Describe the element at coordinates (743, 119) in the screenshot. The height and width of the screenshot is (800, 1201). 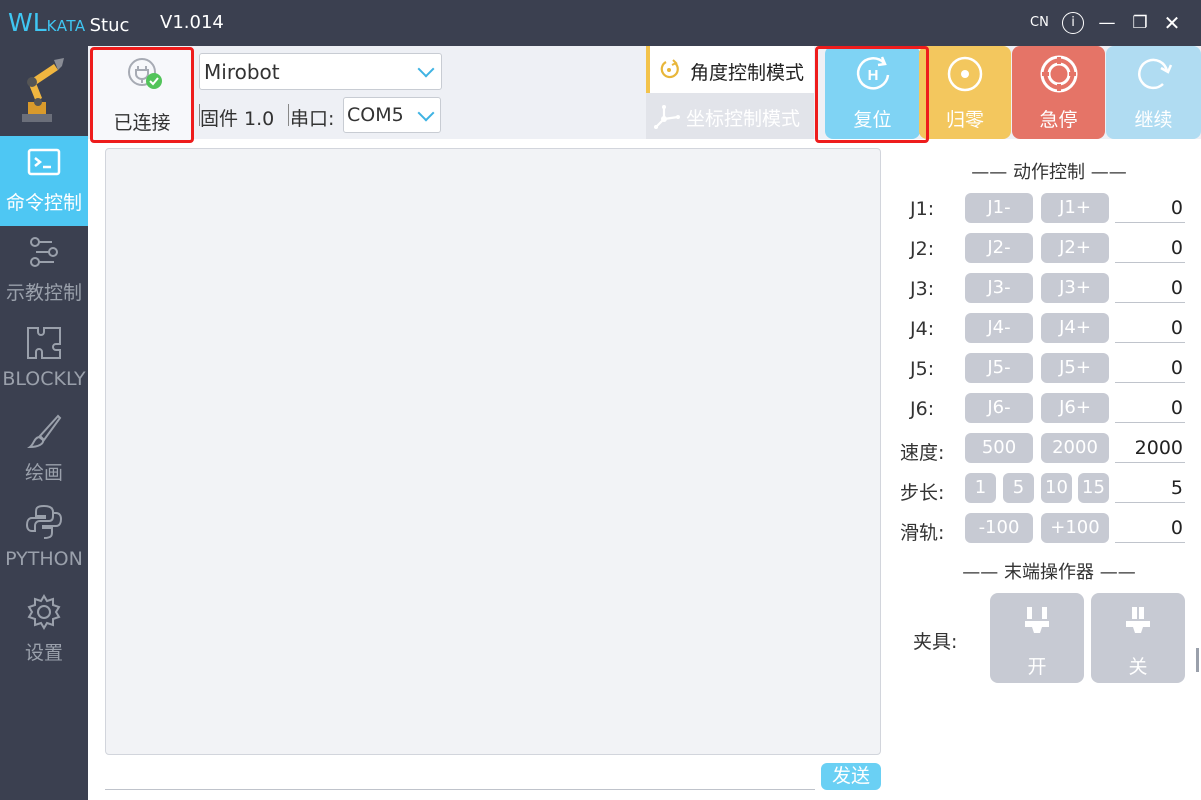
I see `coordinate-mode-label: 坐标控制模式` at that location.